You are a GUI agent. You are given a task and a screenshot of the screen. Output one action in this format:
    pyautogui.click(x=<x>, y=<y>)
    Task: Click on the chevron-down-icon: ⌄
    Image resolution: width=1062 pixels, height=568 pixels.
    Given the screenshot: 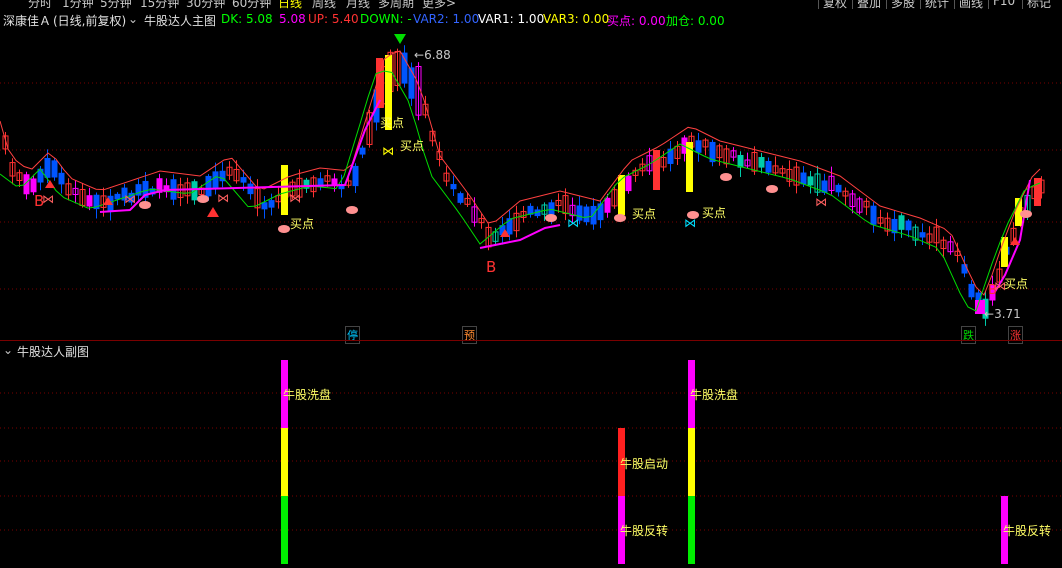 What is the action you would take?
    pyautogui.click(x=8, y=350)
    